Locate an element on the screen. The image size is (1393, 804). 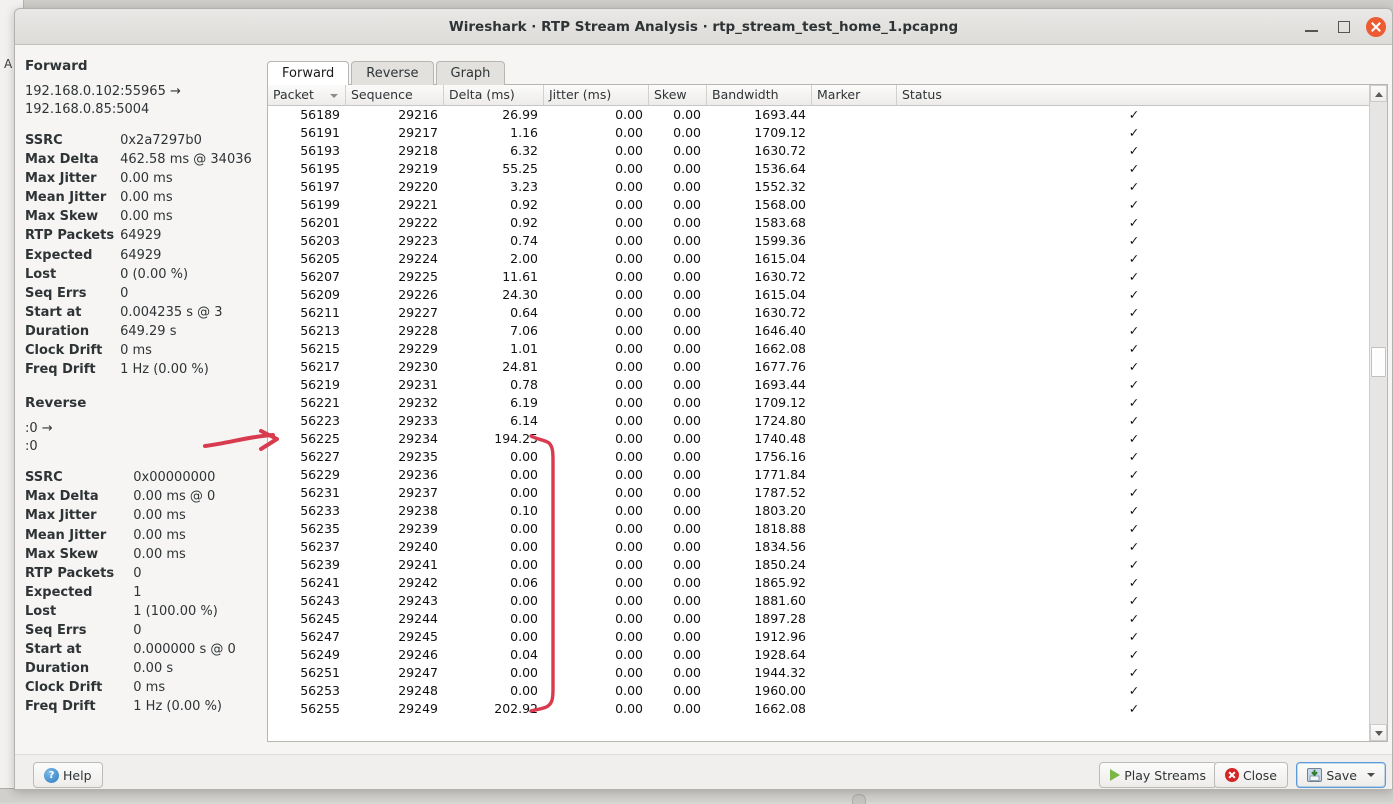
help-button: ? Help is located at coordinates (68, 775).